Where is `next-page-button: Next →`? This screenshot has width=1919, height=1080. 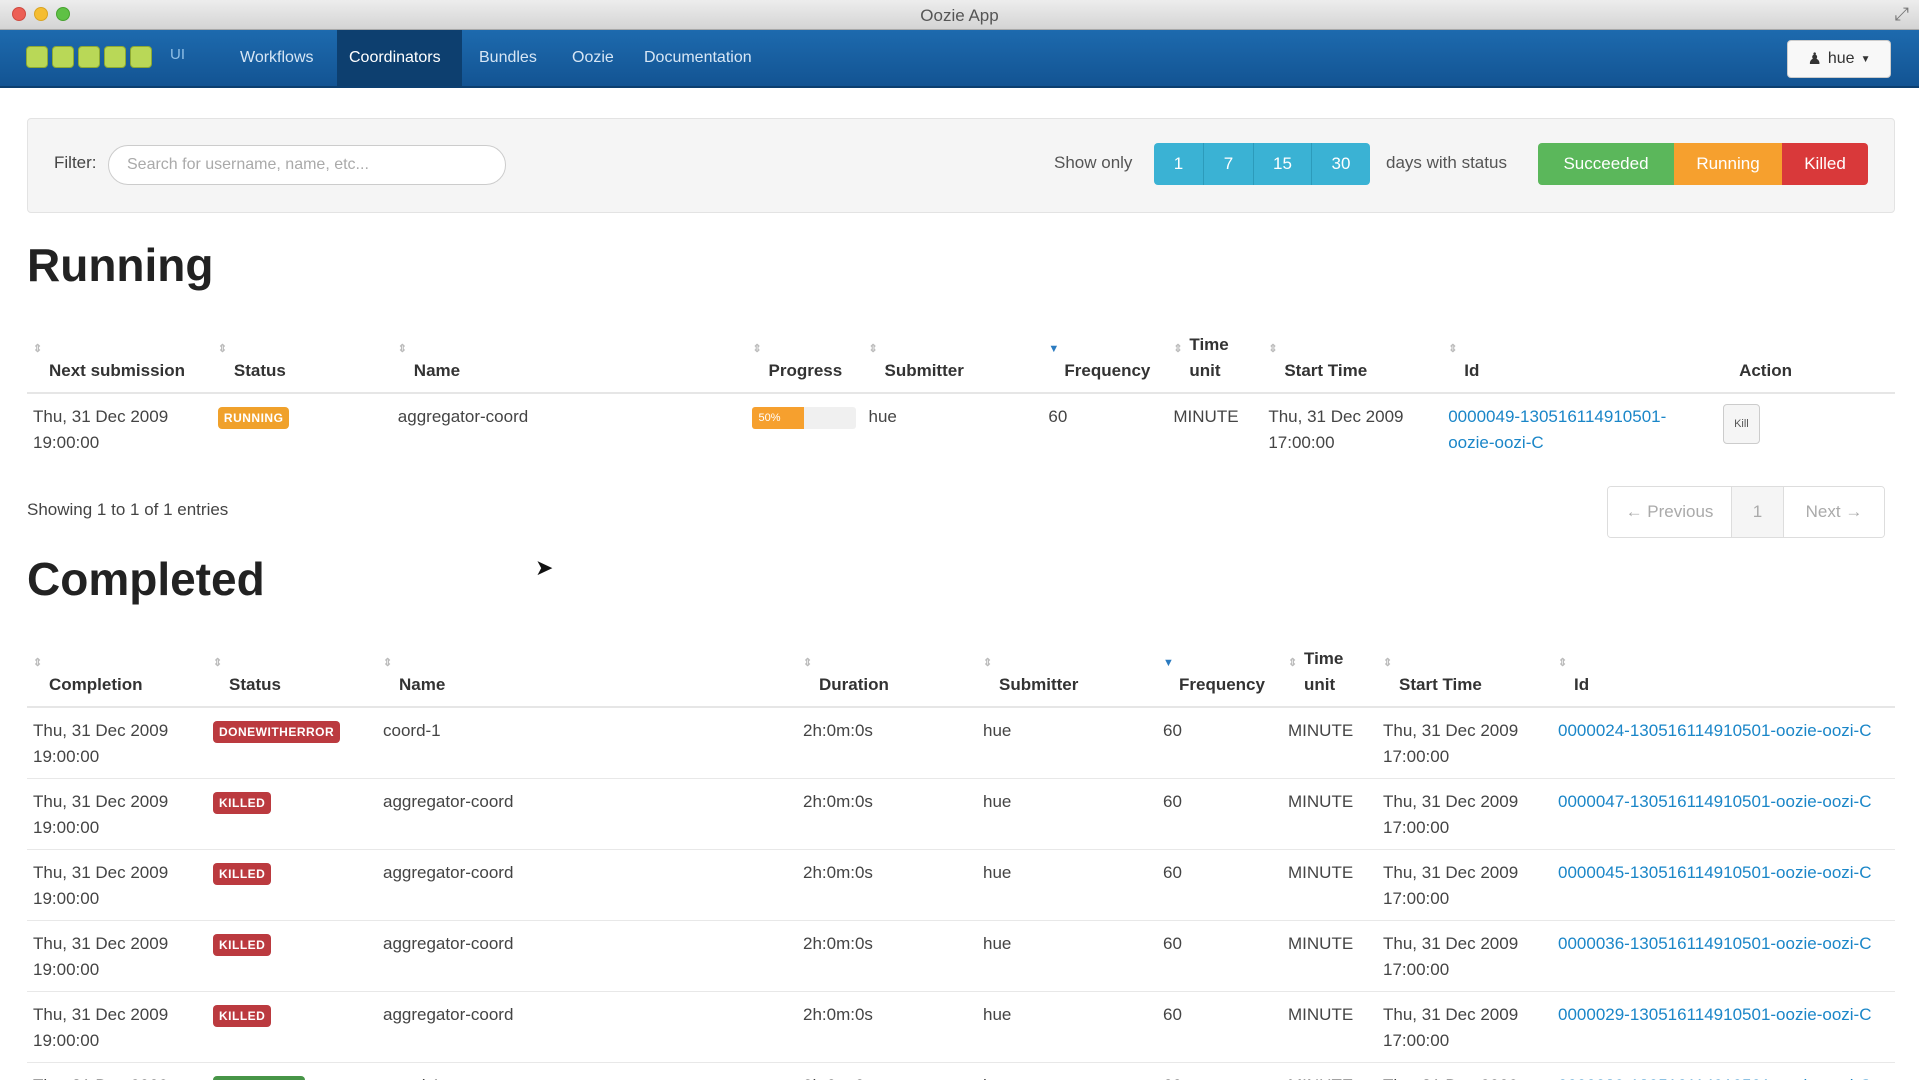
next-page-button: Next → is located at coordinates (1834, 512).